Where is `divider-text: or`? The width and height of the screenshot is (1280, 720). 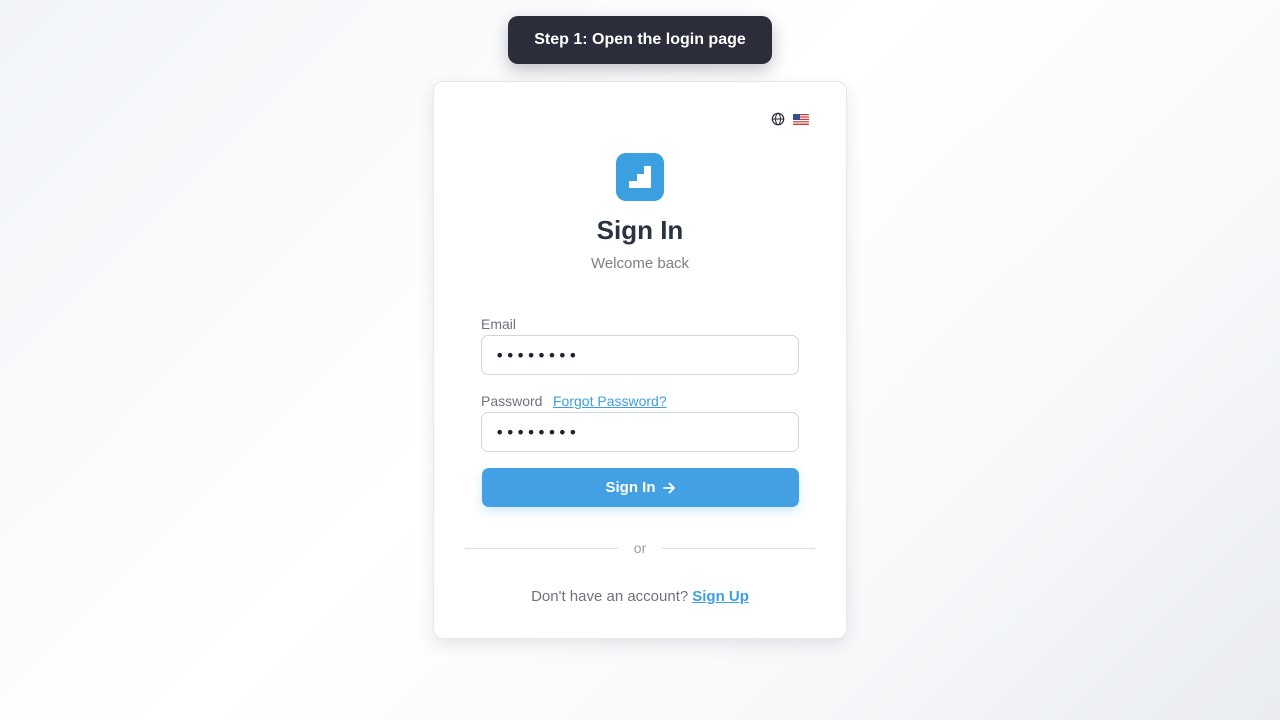
divider-text: or is located at coordinates (640, 548).